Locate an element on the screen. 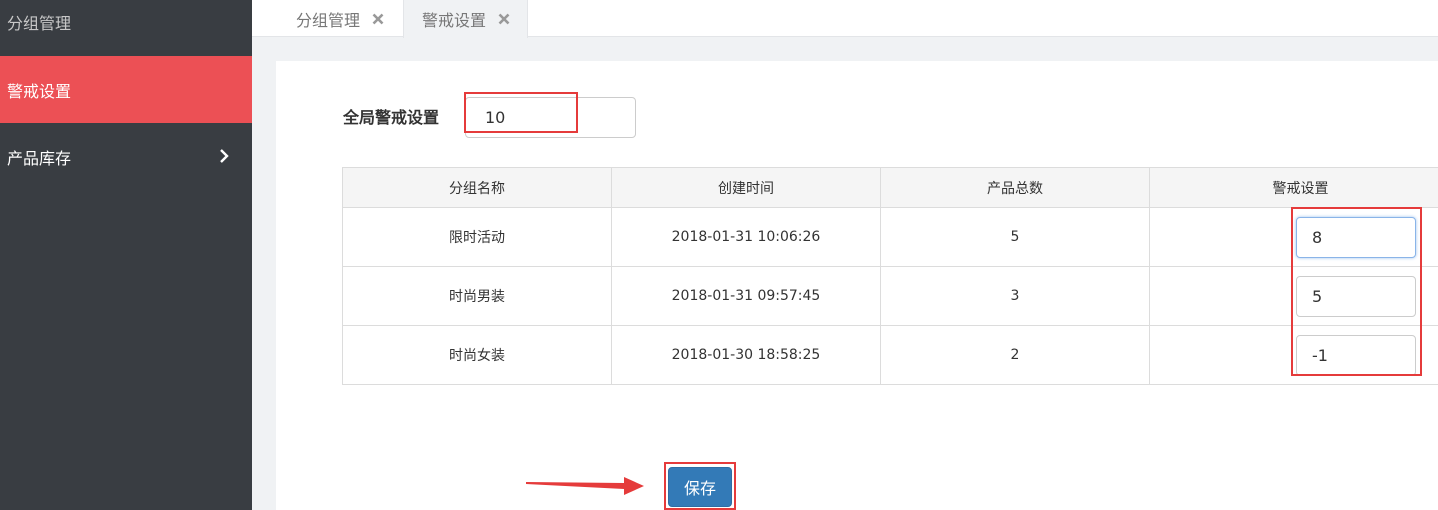 The image size is (1438, 510). group-name-cell: 限时活动 is located at coordinates (477, 237).